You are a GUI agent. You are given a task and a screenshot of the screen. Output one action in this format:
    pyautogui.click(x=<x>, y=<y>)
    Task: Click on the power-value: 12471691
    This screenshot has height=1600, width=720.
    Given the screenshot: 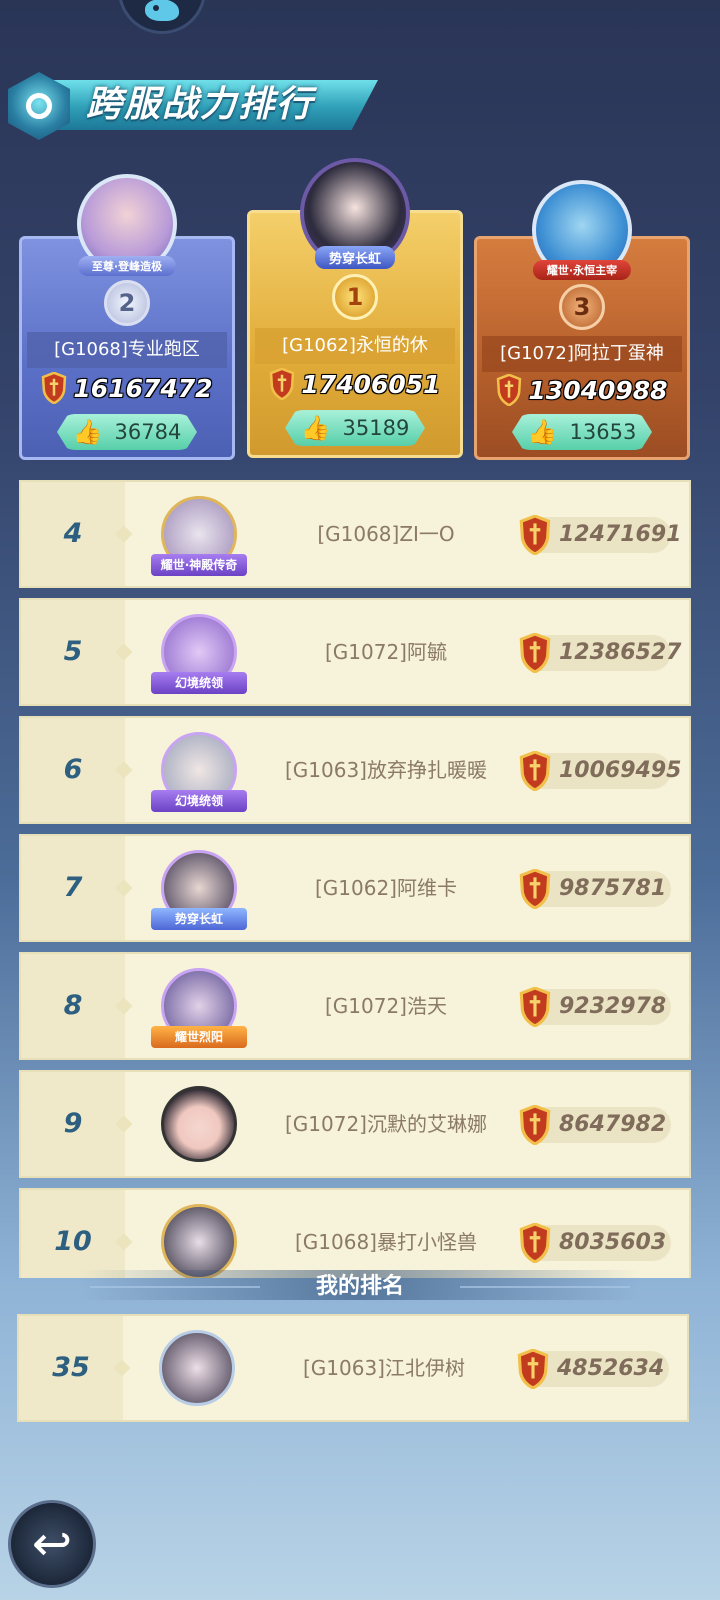 What is the action you would take?
    pyautogui.click(x=620, y=534)
    